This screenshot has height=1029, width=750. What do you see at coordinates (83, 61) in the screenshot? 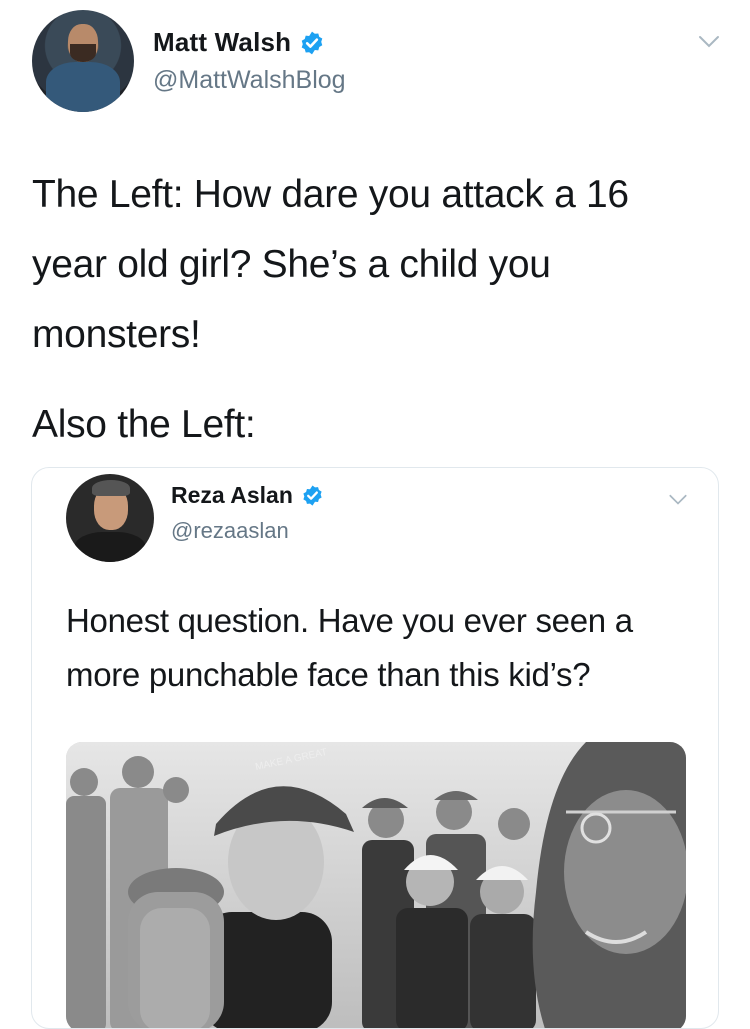
I see `author-avatar` at bounding box center [83, 61].